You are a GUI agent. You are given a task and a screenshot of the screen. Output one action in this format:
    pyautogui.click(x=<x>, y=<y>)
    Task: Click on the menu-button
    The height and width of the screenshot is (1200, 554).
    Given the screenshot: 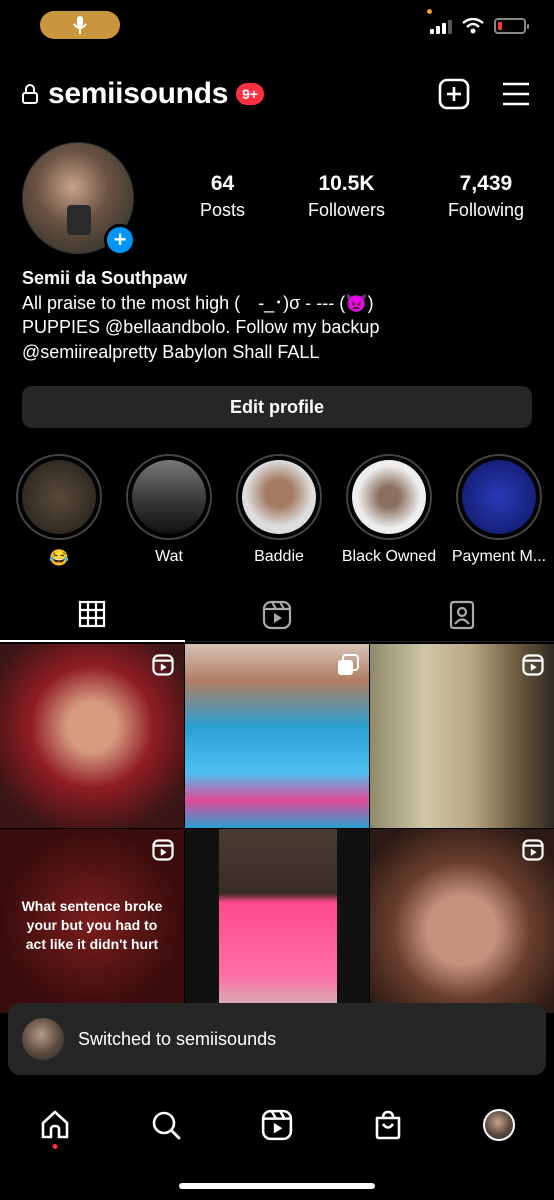 What is the action you would take?
    pyautogui.click(x=516, y=94)
    